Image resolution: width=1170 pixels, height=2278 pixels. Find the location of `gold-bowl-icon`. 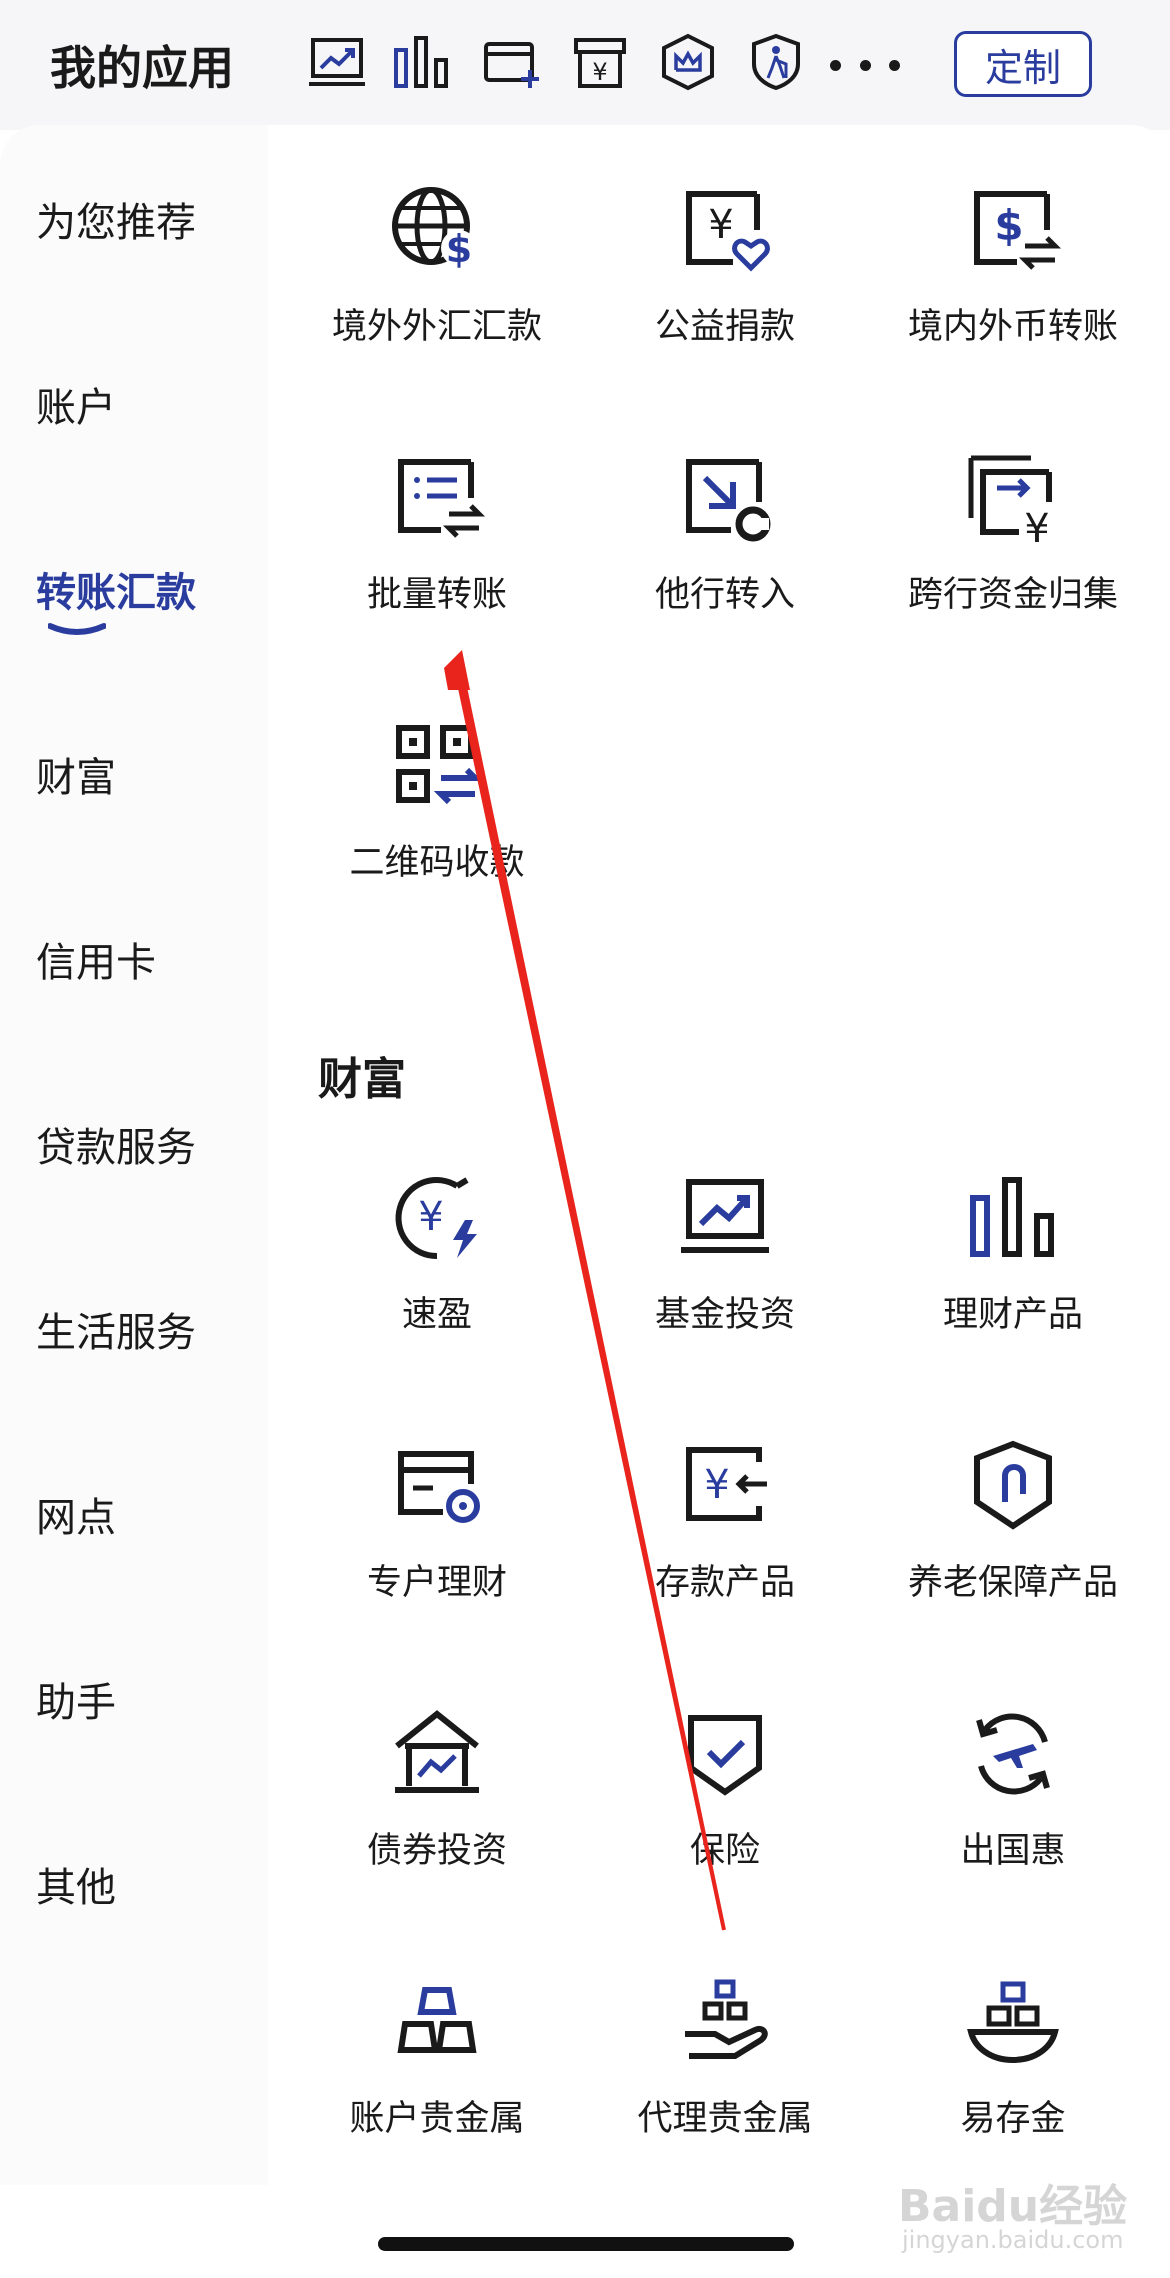

gold-bowl-icon is located at coordinates (1013, 2022).